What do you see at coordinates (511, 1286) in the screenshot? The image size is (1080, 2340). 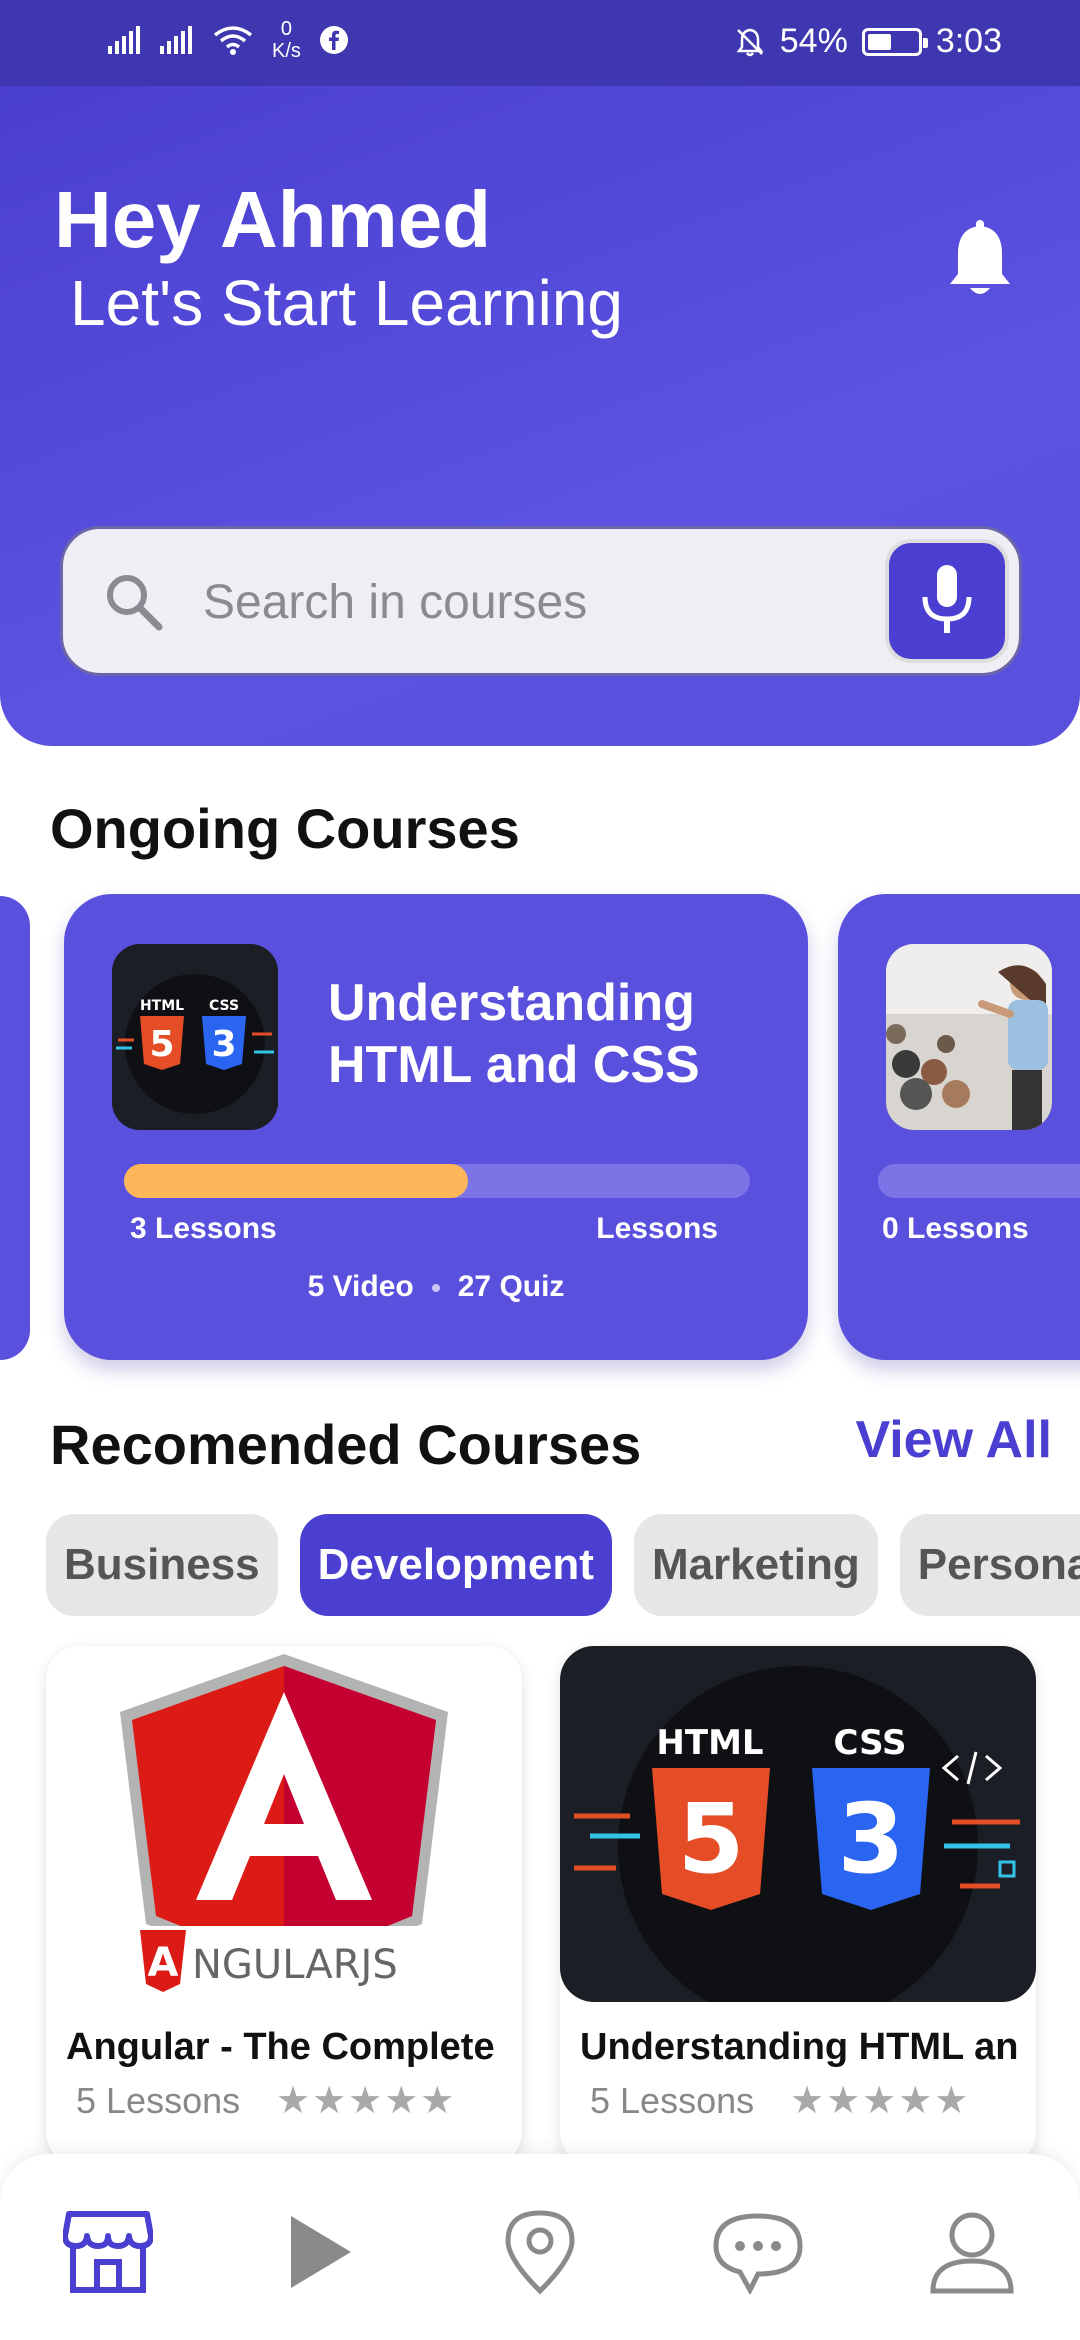 I see `quiz-count: 27 Quiz` at bounding box center [511, 1286].